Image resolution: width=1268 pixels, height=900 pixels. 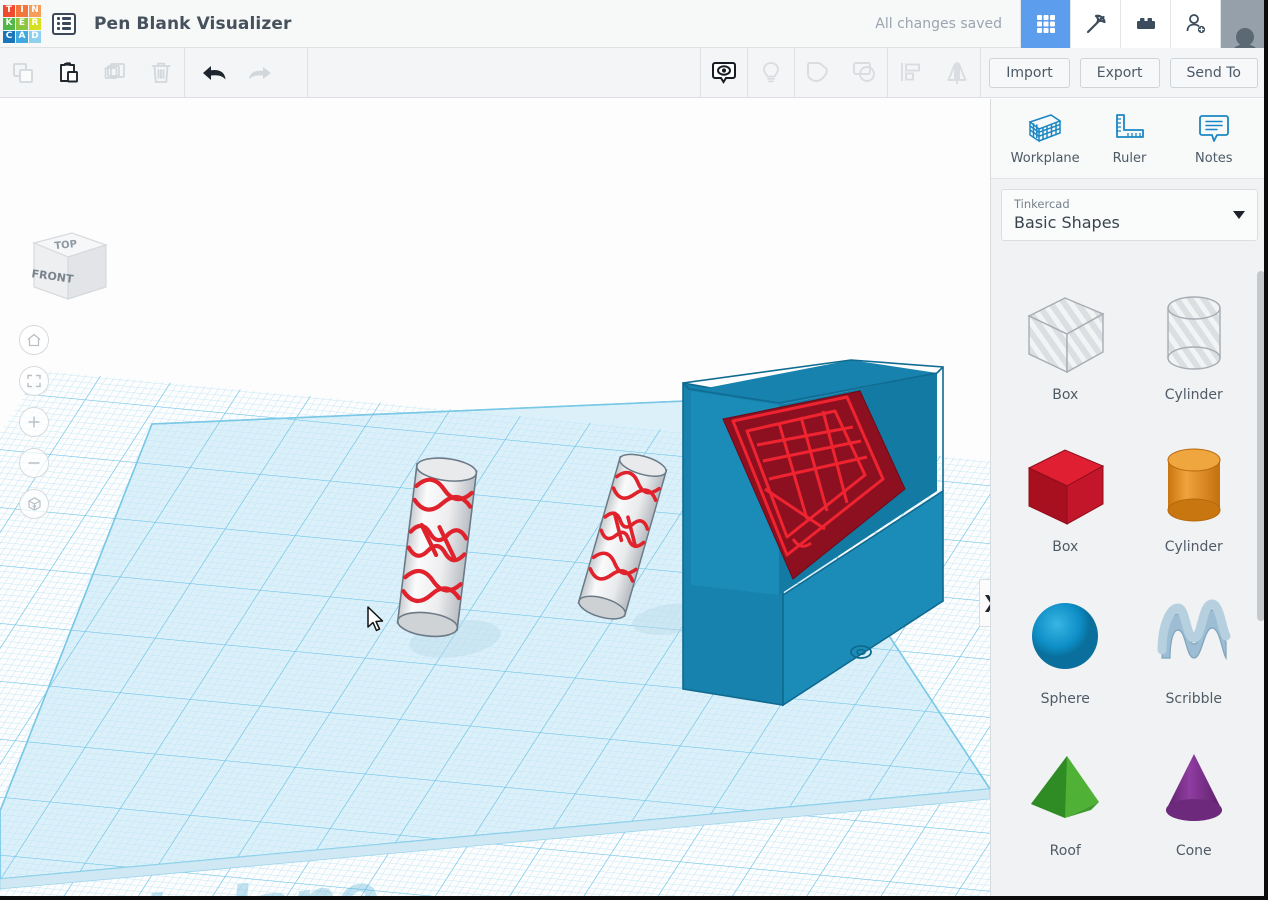 I want to click on shape-cylinder-hole: Cylinder, so click(x=1194, y=344).